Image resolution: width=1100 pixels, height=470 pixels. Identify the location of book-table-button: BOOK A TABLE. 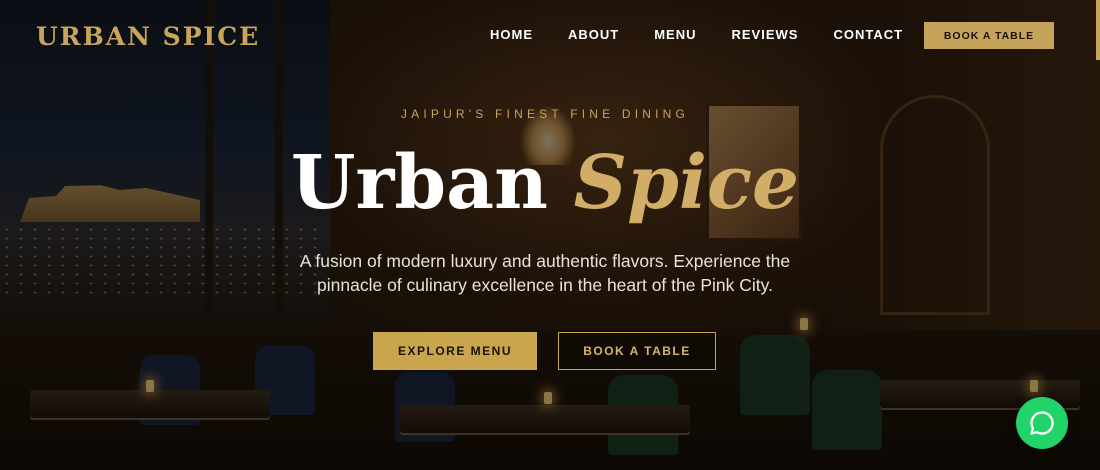
(637, 351).